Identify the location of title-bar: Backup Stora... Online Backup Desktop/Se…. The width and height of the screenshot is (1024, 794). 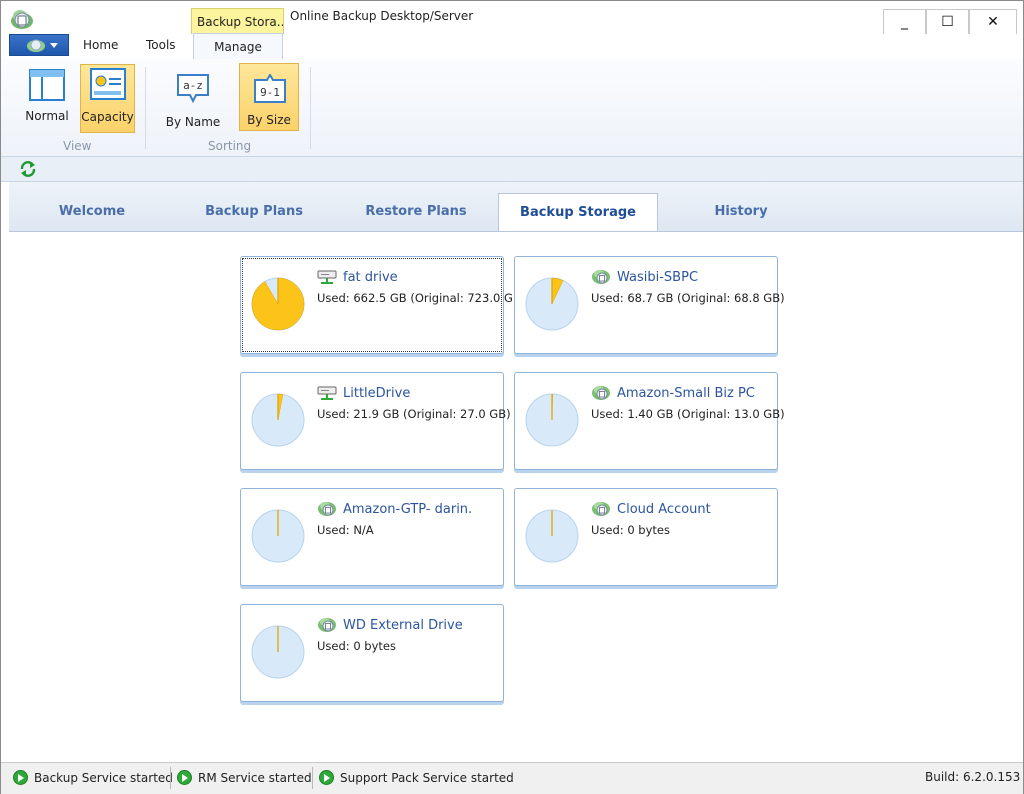
(512, 18).